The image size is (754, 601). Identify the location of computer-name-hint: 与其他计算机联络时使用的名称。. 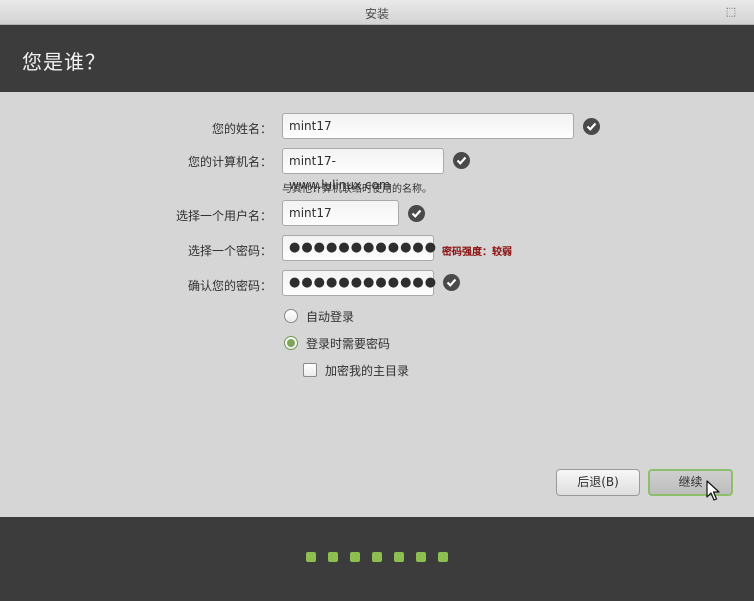
(357, 189).